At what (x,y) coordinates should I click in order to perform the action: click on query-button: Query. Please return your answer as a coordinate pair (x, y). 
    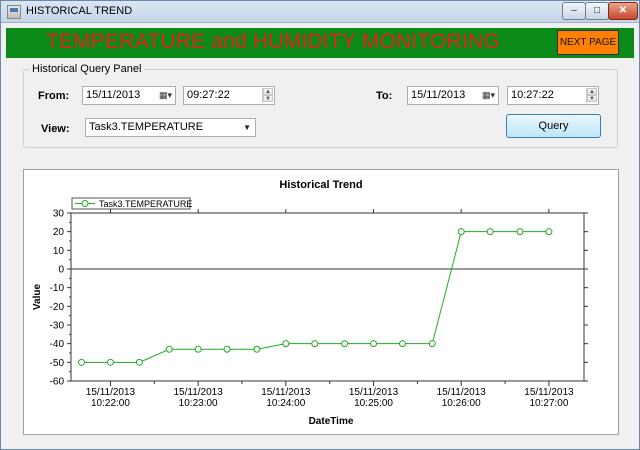
    Looking at the image, I should click on (553, 126).